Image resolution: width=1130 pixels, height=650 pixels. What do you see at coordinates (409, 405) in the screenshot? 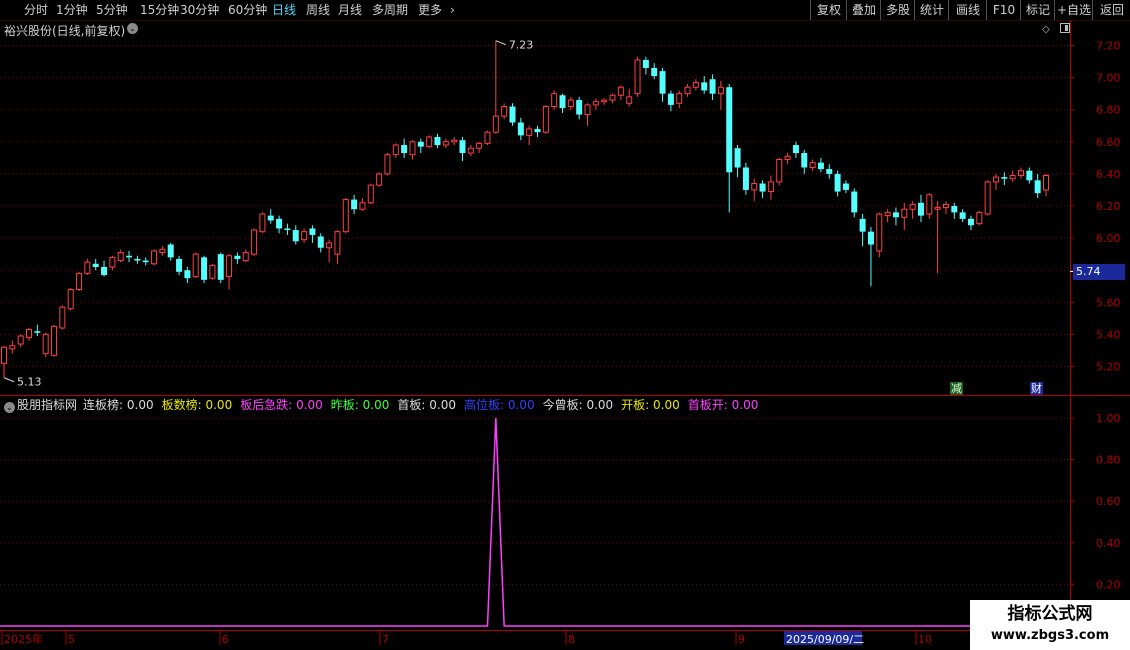
I see `indicator-item-label: 首板` at bounding box center [409, 405].